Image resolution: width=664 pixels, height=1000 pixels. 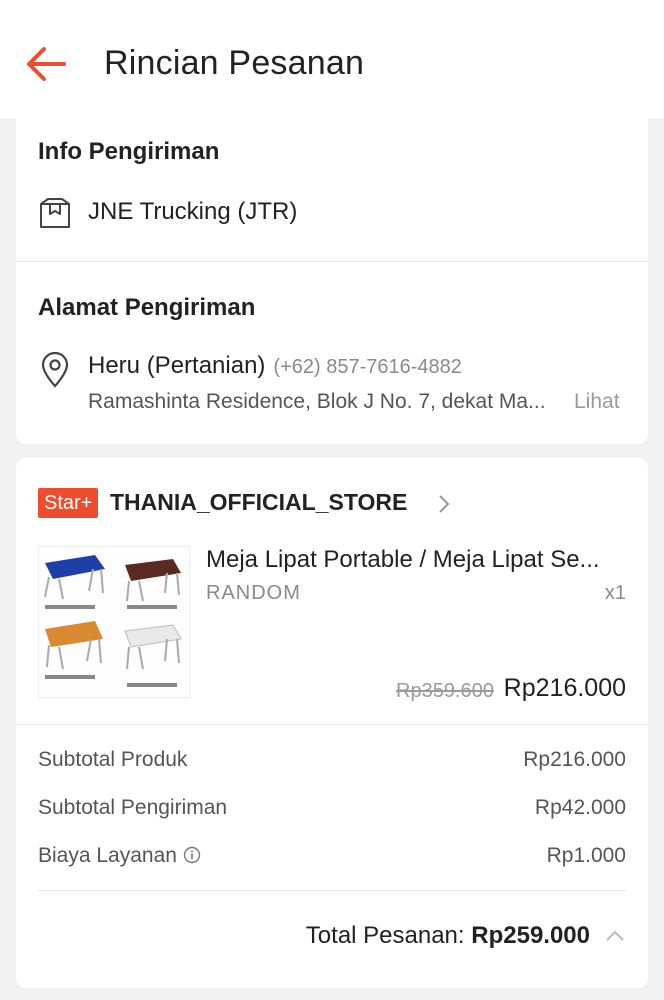 I want to click on summary-value-service-fee: Rp1.000, so click(x=586, y=855).